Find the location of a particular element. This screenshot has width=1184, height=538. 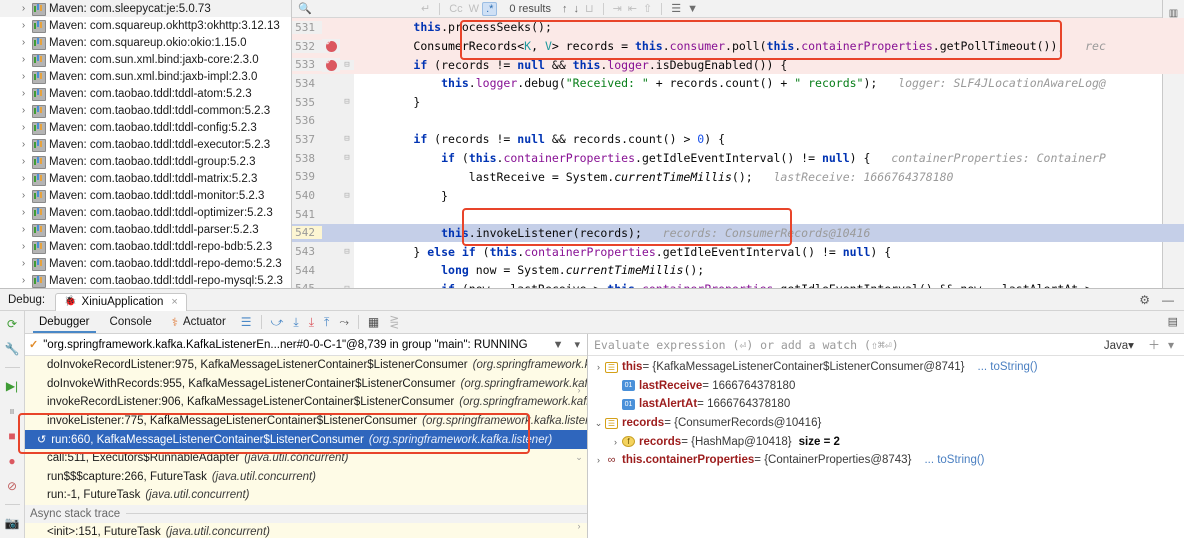

tree-item: › Maven: com.taobao.tddl:tddl-atom:5.2.3 is located at coordinates (145, 93).